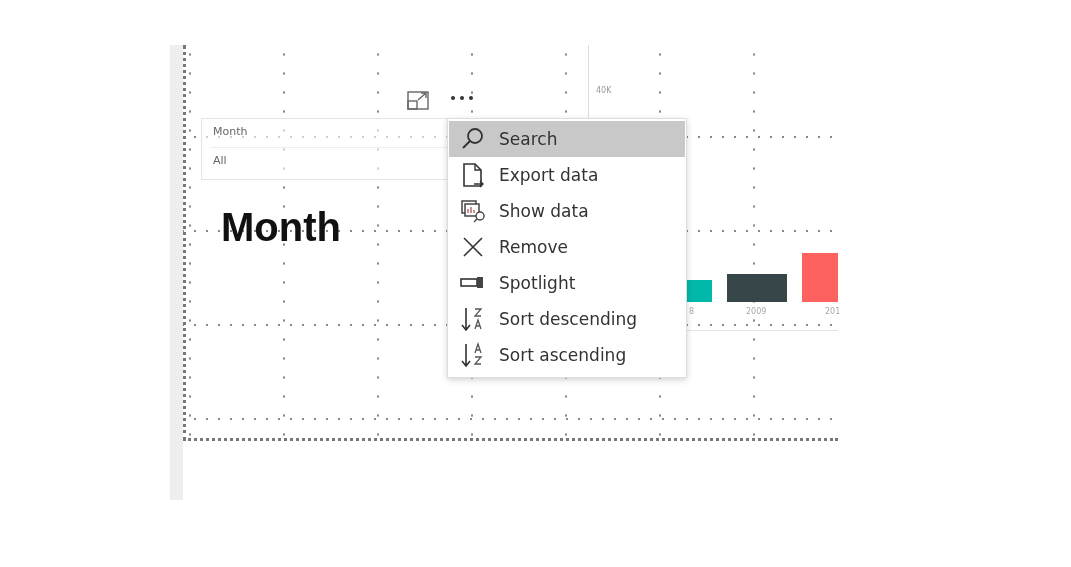  Describe the element at coordinates (604, 90) in the screenshot. I see `axis-label: 40K` at that location.